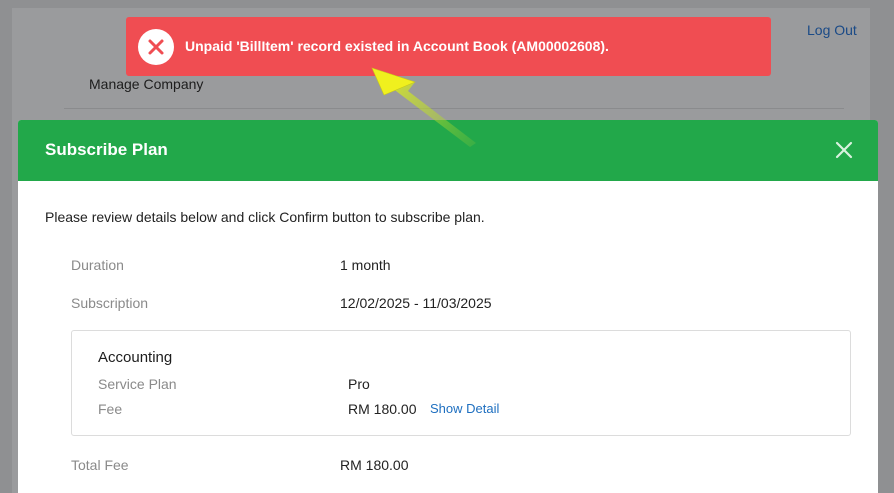  What do you see at coordinates (423, 107) in the screenshot?
I see `annotation-arrow-icon` at bounding box center [423, 107].